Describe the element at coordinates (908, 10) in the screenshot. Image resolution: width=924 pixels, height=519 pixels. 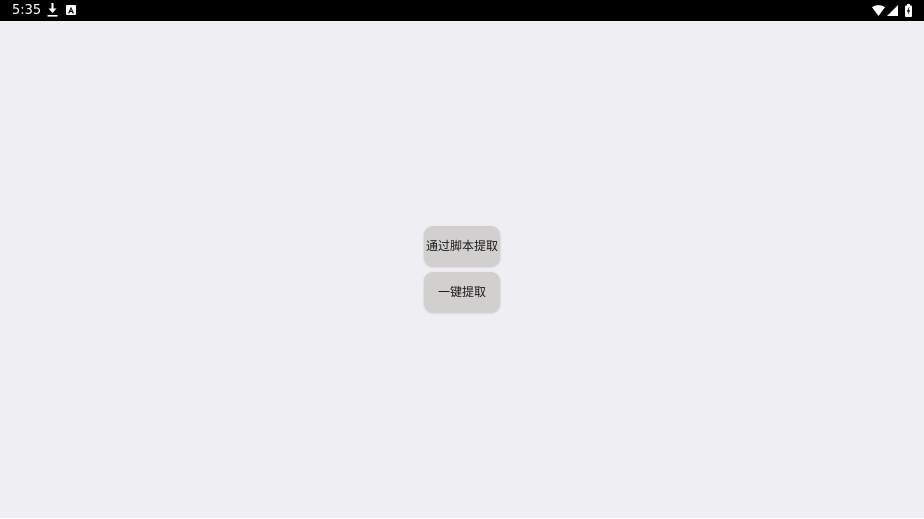
I see `battery-icon` at that location.